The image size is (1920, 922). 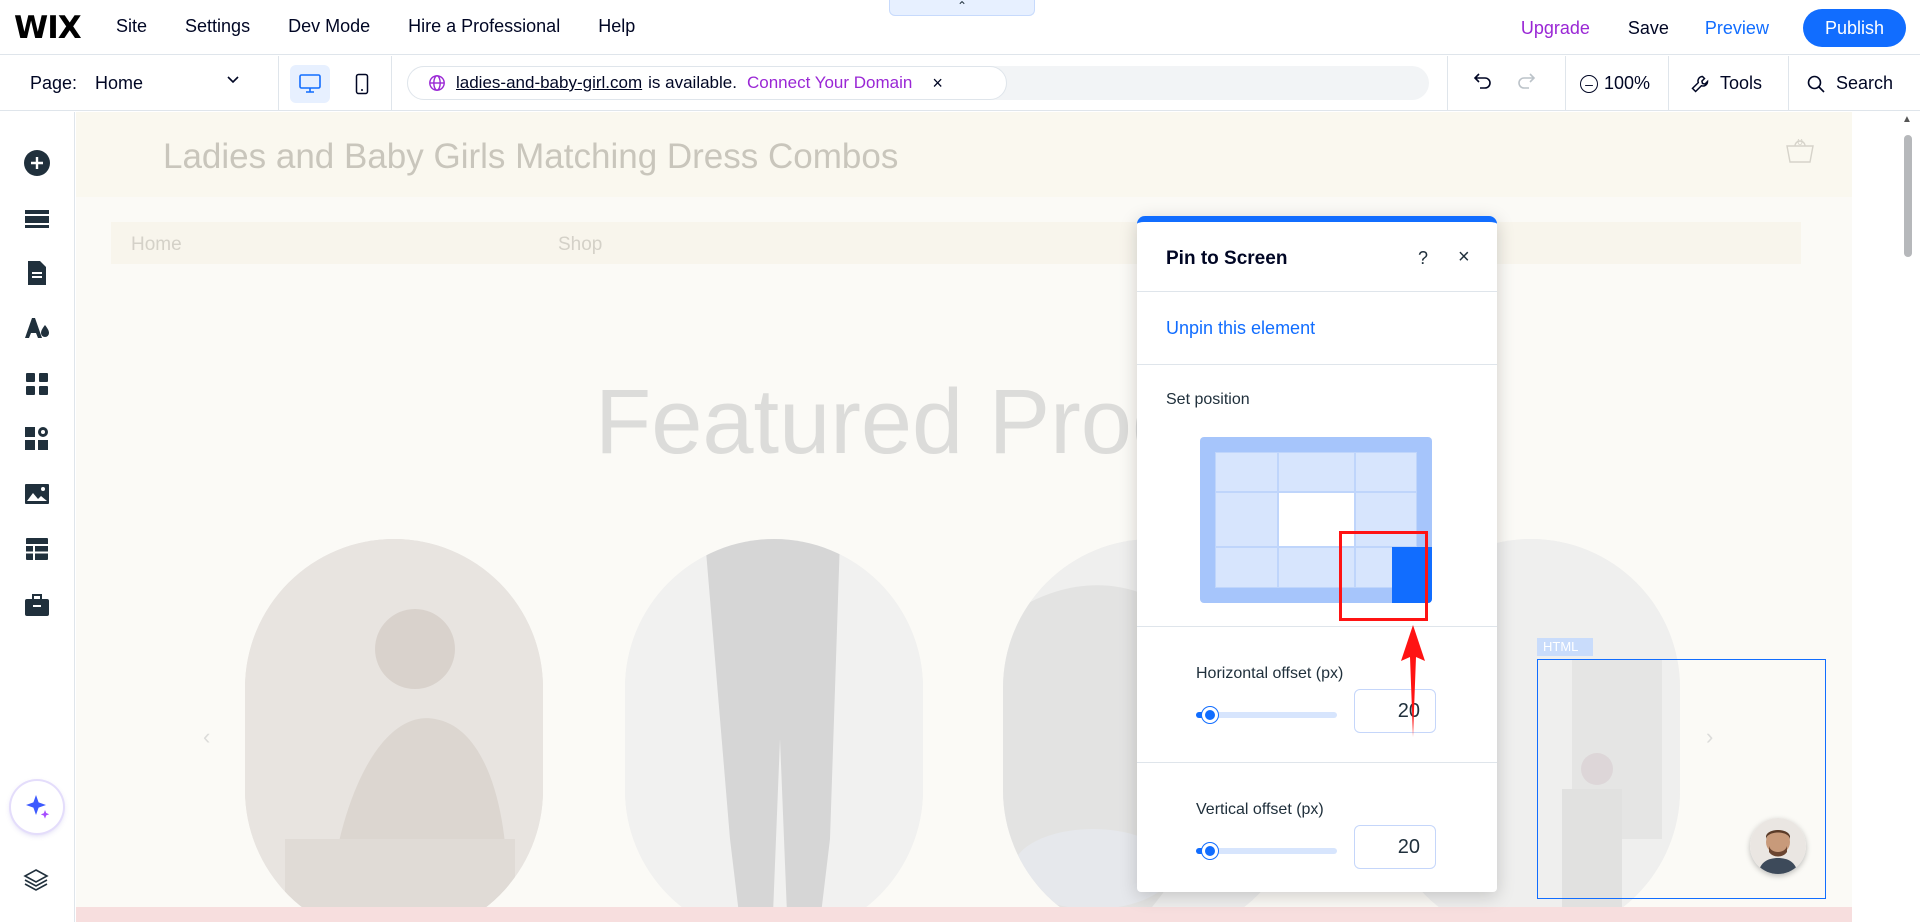 What do you see at coordinates (1395, 847) in the screenshot?
I see `vertical-offset-input: 20` at bounding box center [1395, 847].